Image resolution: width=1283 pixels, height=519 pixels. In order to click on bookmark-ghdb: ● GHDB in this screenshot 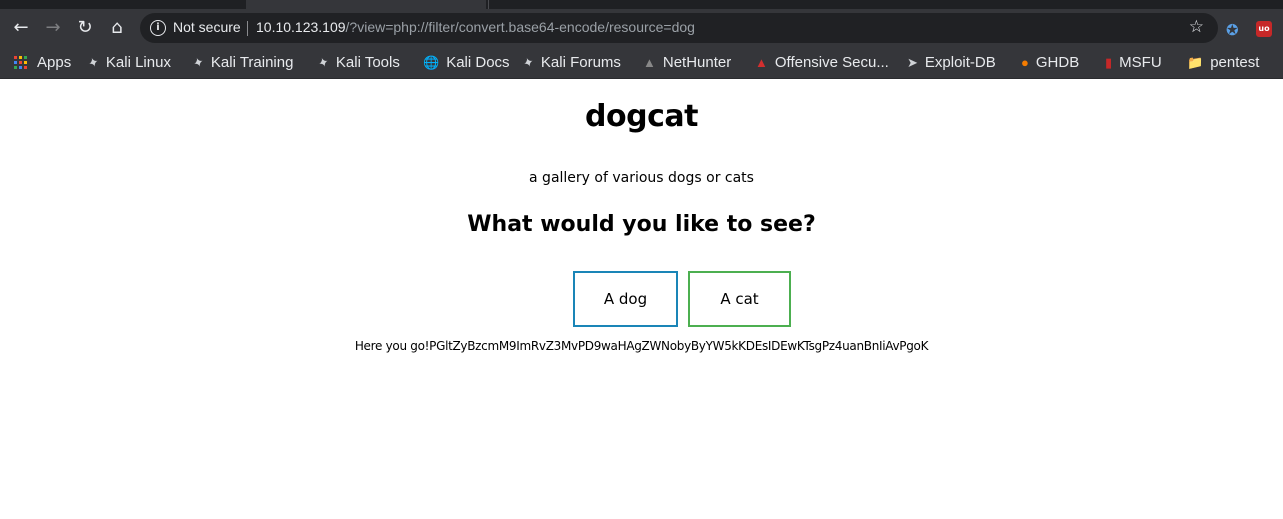, I will do `click(1050, 62)`.